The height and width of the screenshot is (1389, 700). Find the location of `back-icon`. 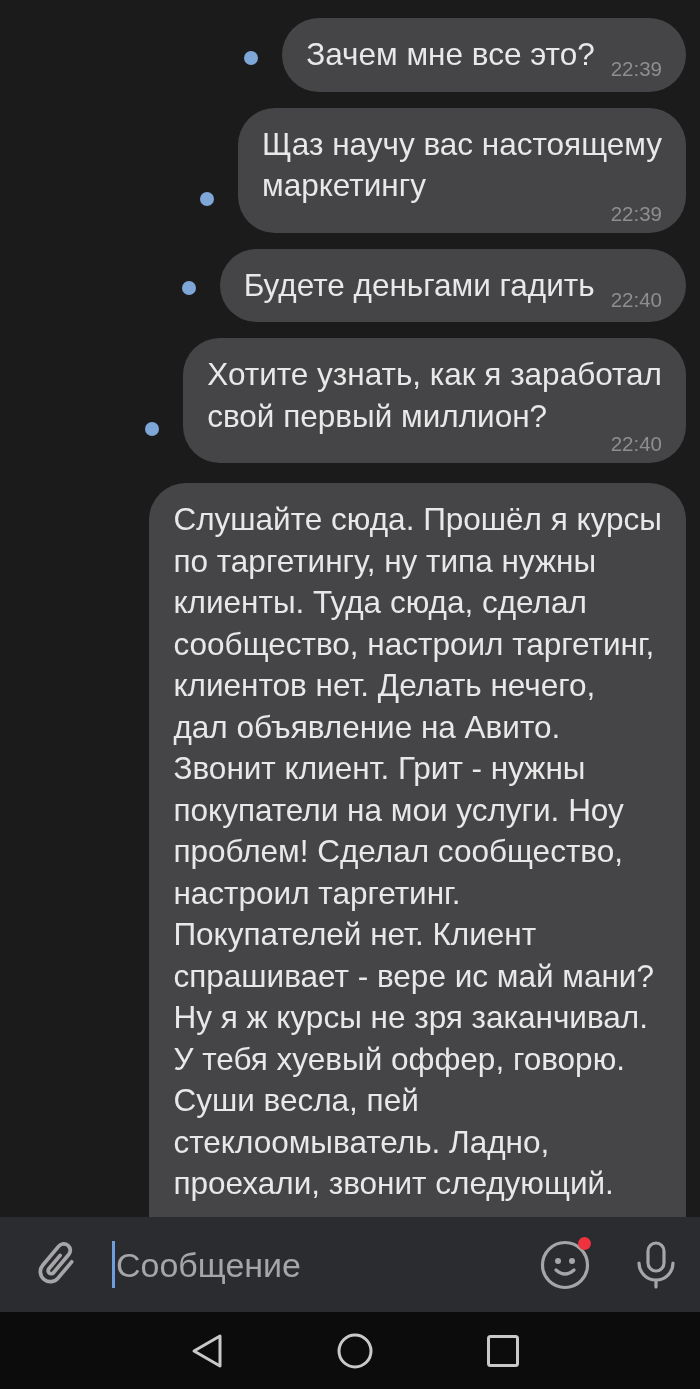

back-icon is located at coordinates (207, 1350).